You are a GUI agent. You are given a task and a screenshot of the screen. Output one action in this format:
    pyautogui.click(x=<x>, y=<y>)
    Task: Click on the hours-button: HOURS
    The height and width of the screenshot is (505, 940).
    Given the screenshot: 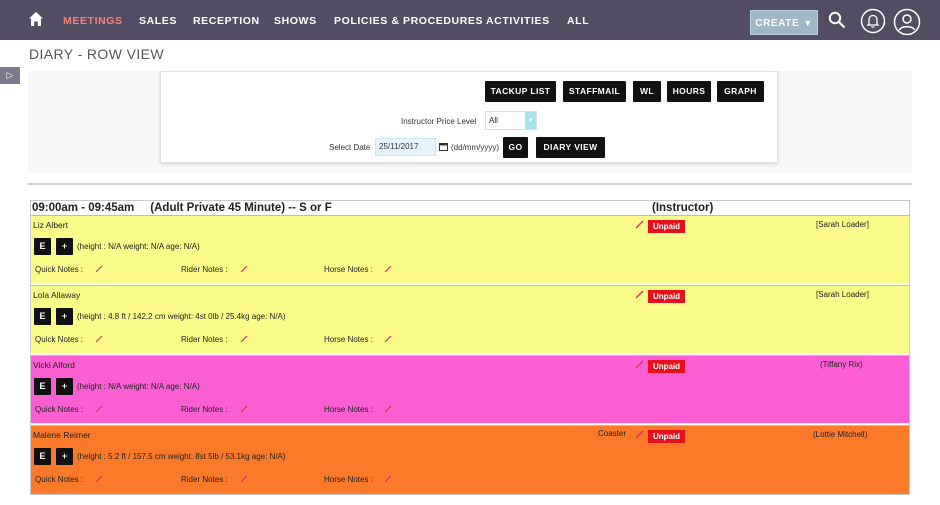 What is the action you would take?
    pyautogui.click(x=689, y=91)
    